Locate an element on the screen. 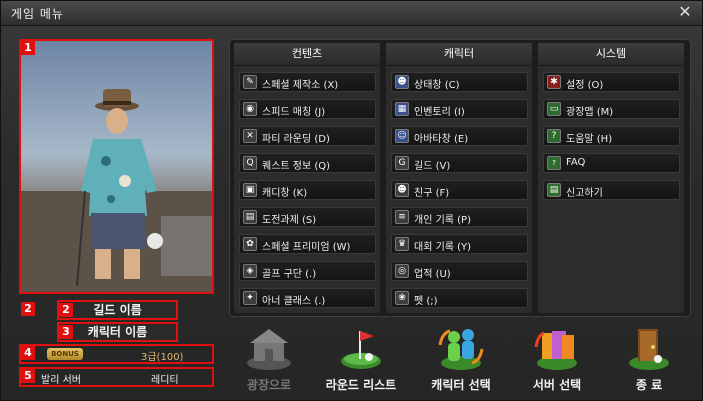 This screenshot has height=401, width=703. challenge-icon: ▤ is located at coordinates (250, 217).